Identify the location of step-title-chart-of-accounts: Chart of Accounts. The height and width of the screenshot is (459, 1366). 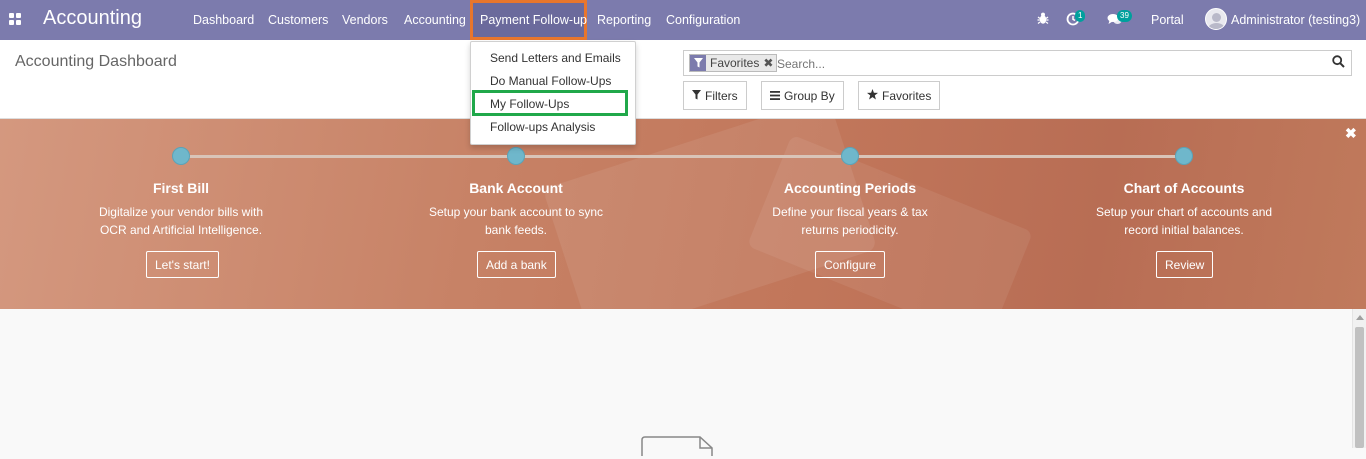
(1184, 188).